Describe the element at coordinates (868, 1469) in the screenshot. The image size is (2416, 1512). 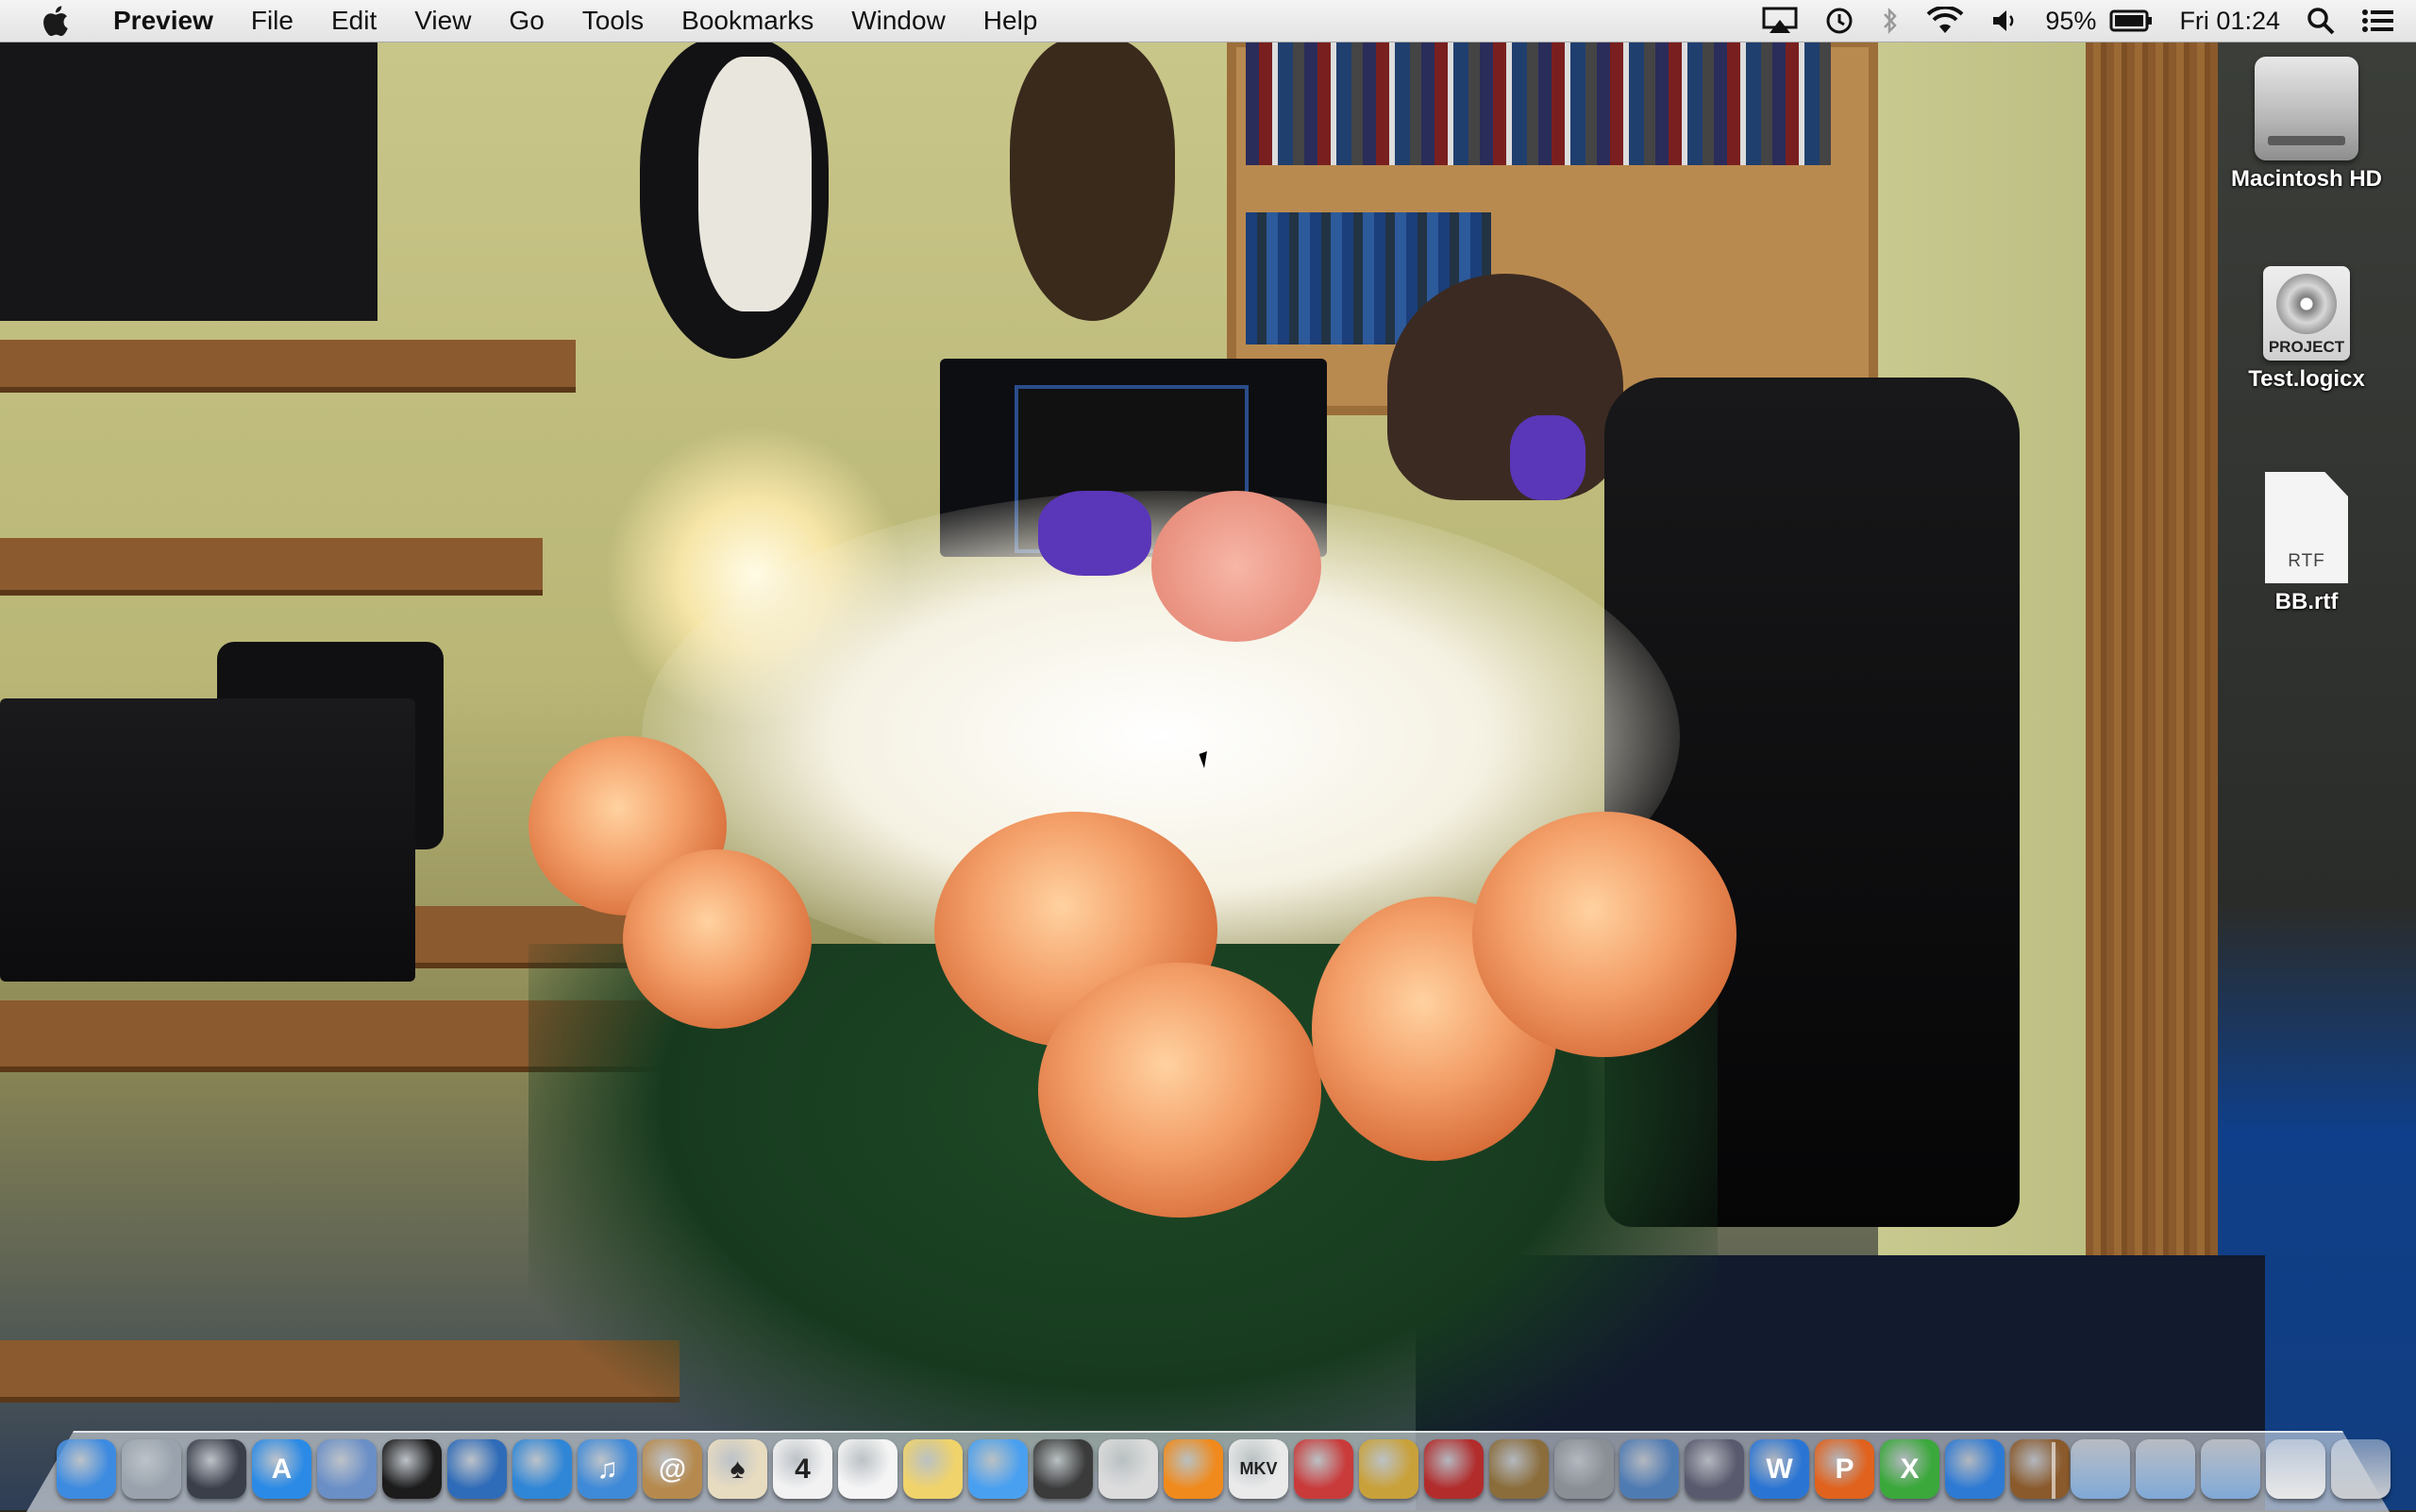
I see `reminders-icon` at that location.